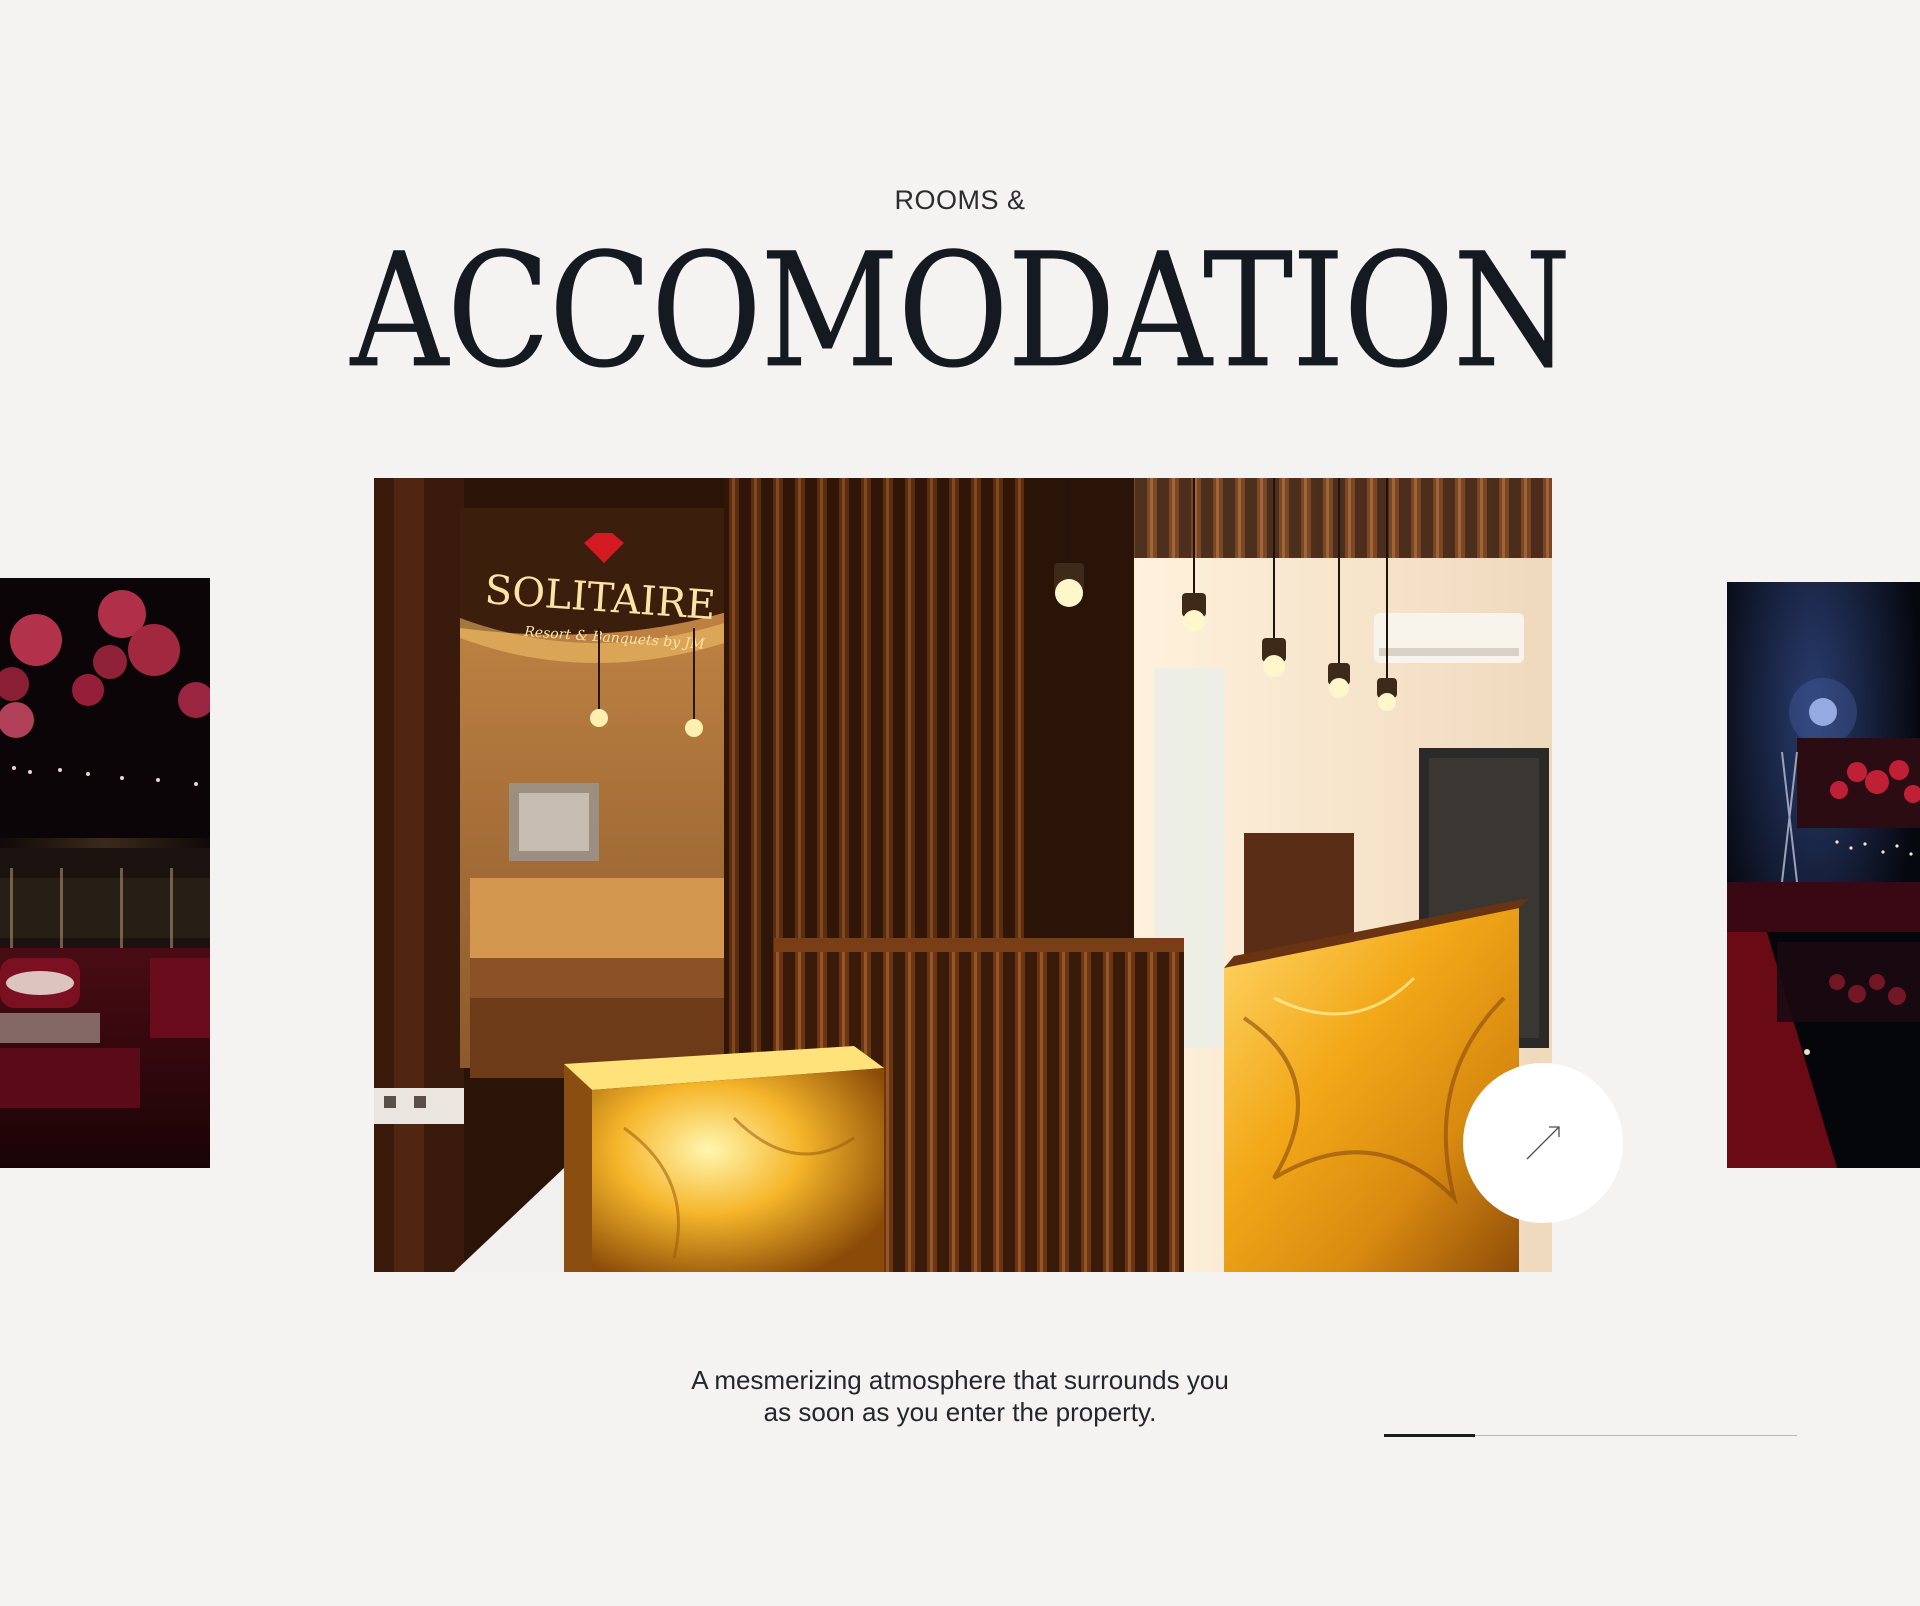  Describe the element at coordinates (1590, 1435) in the screenshot. I see `carousel-progress-bar` at that location.